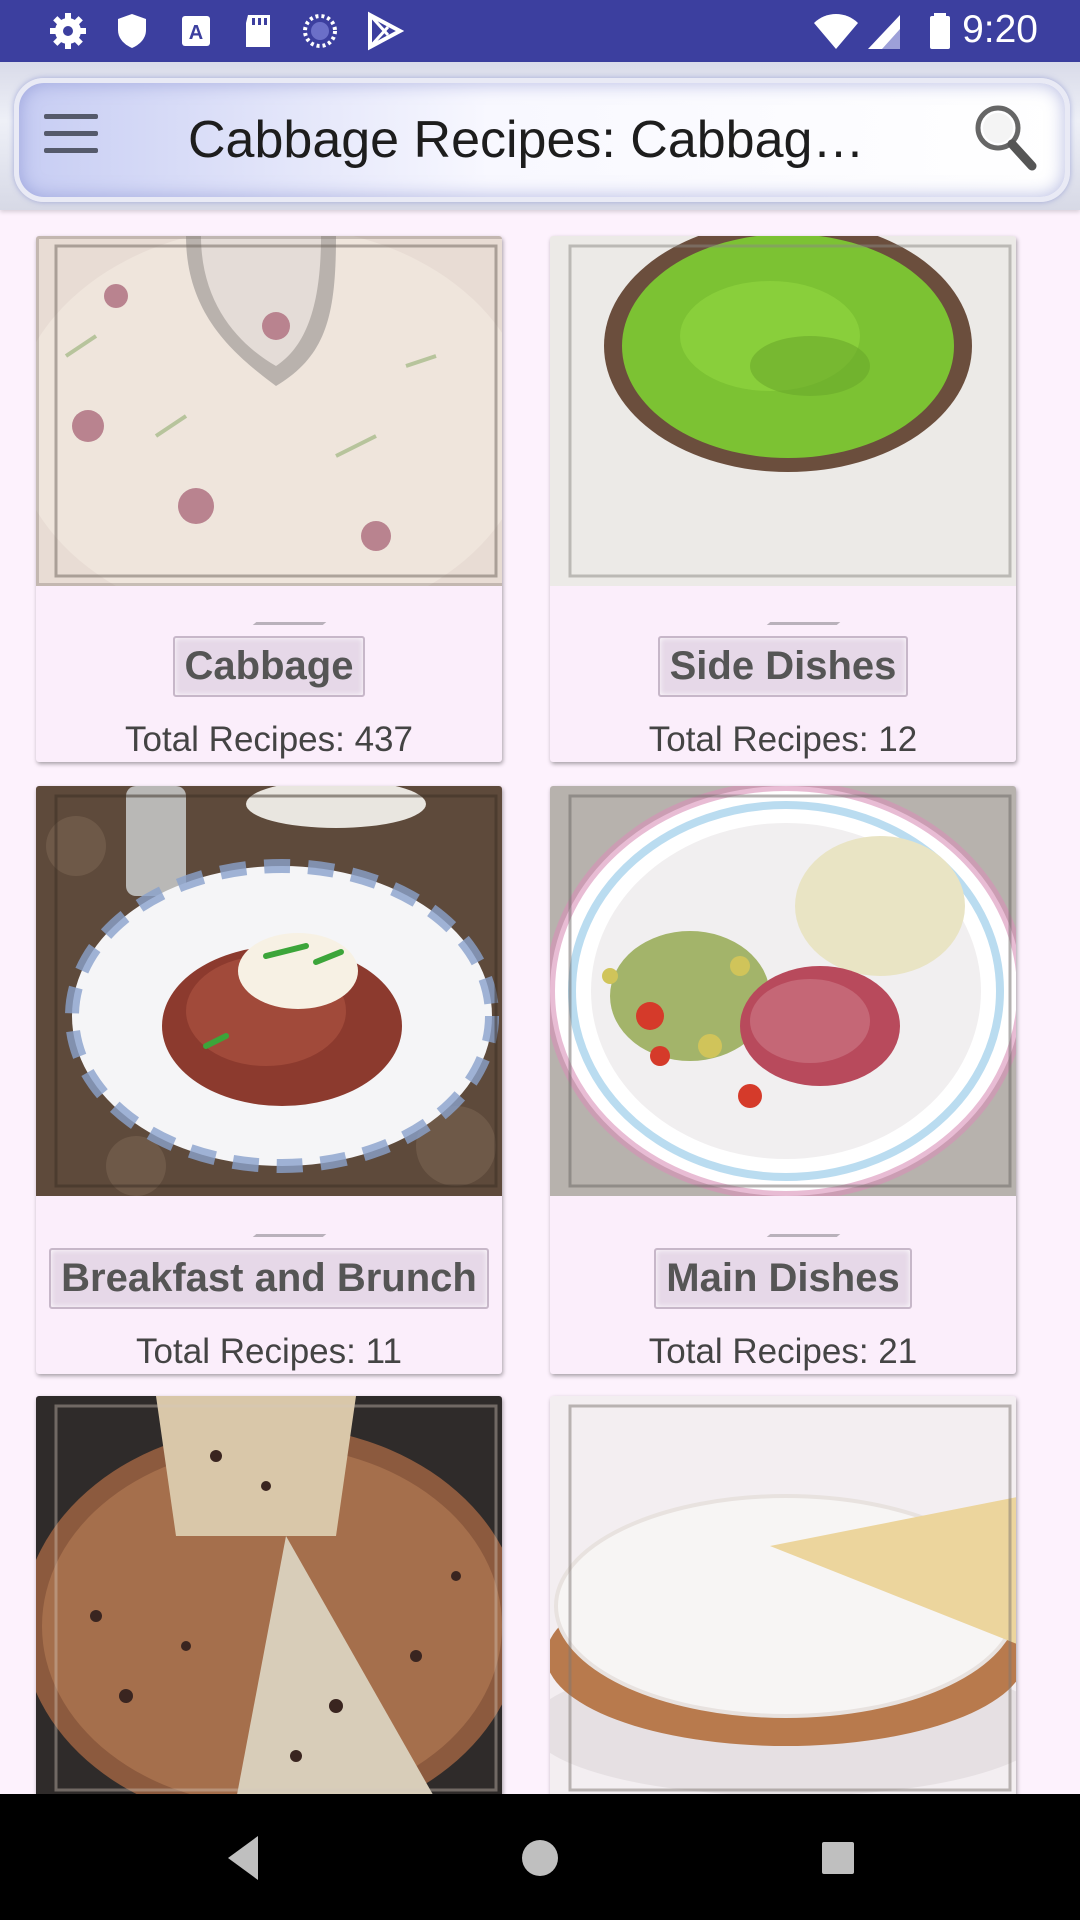  Describe the element at coordinates (836, 31) in the screenshot. I see `wifi-icon` at that location.